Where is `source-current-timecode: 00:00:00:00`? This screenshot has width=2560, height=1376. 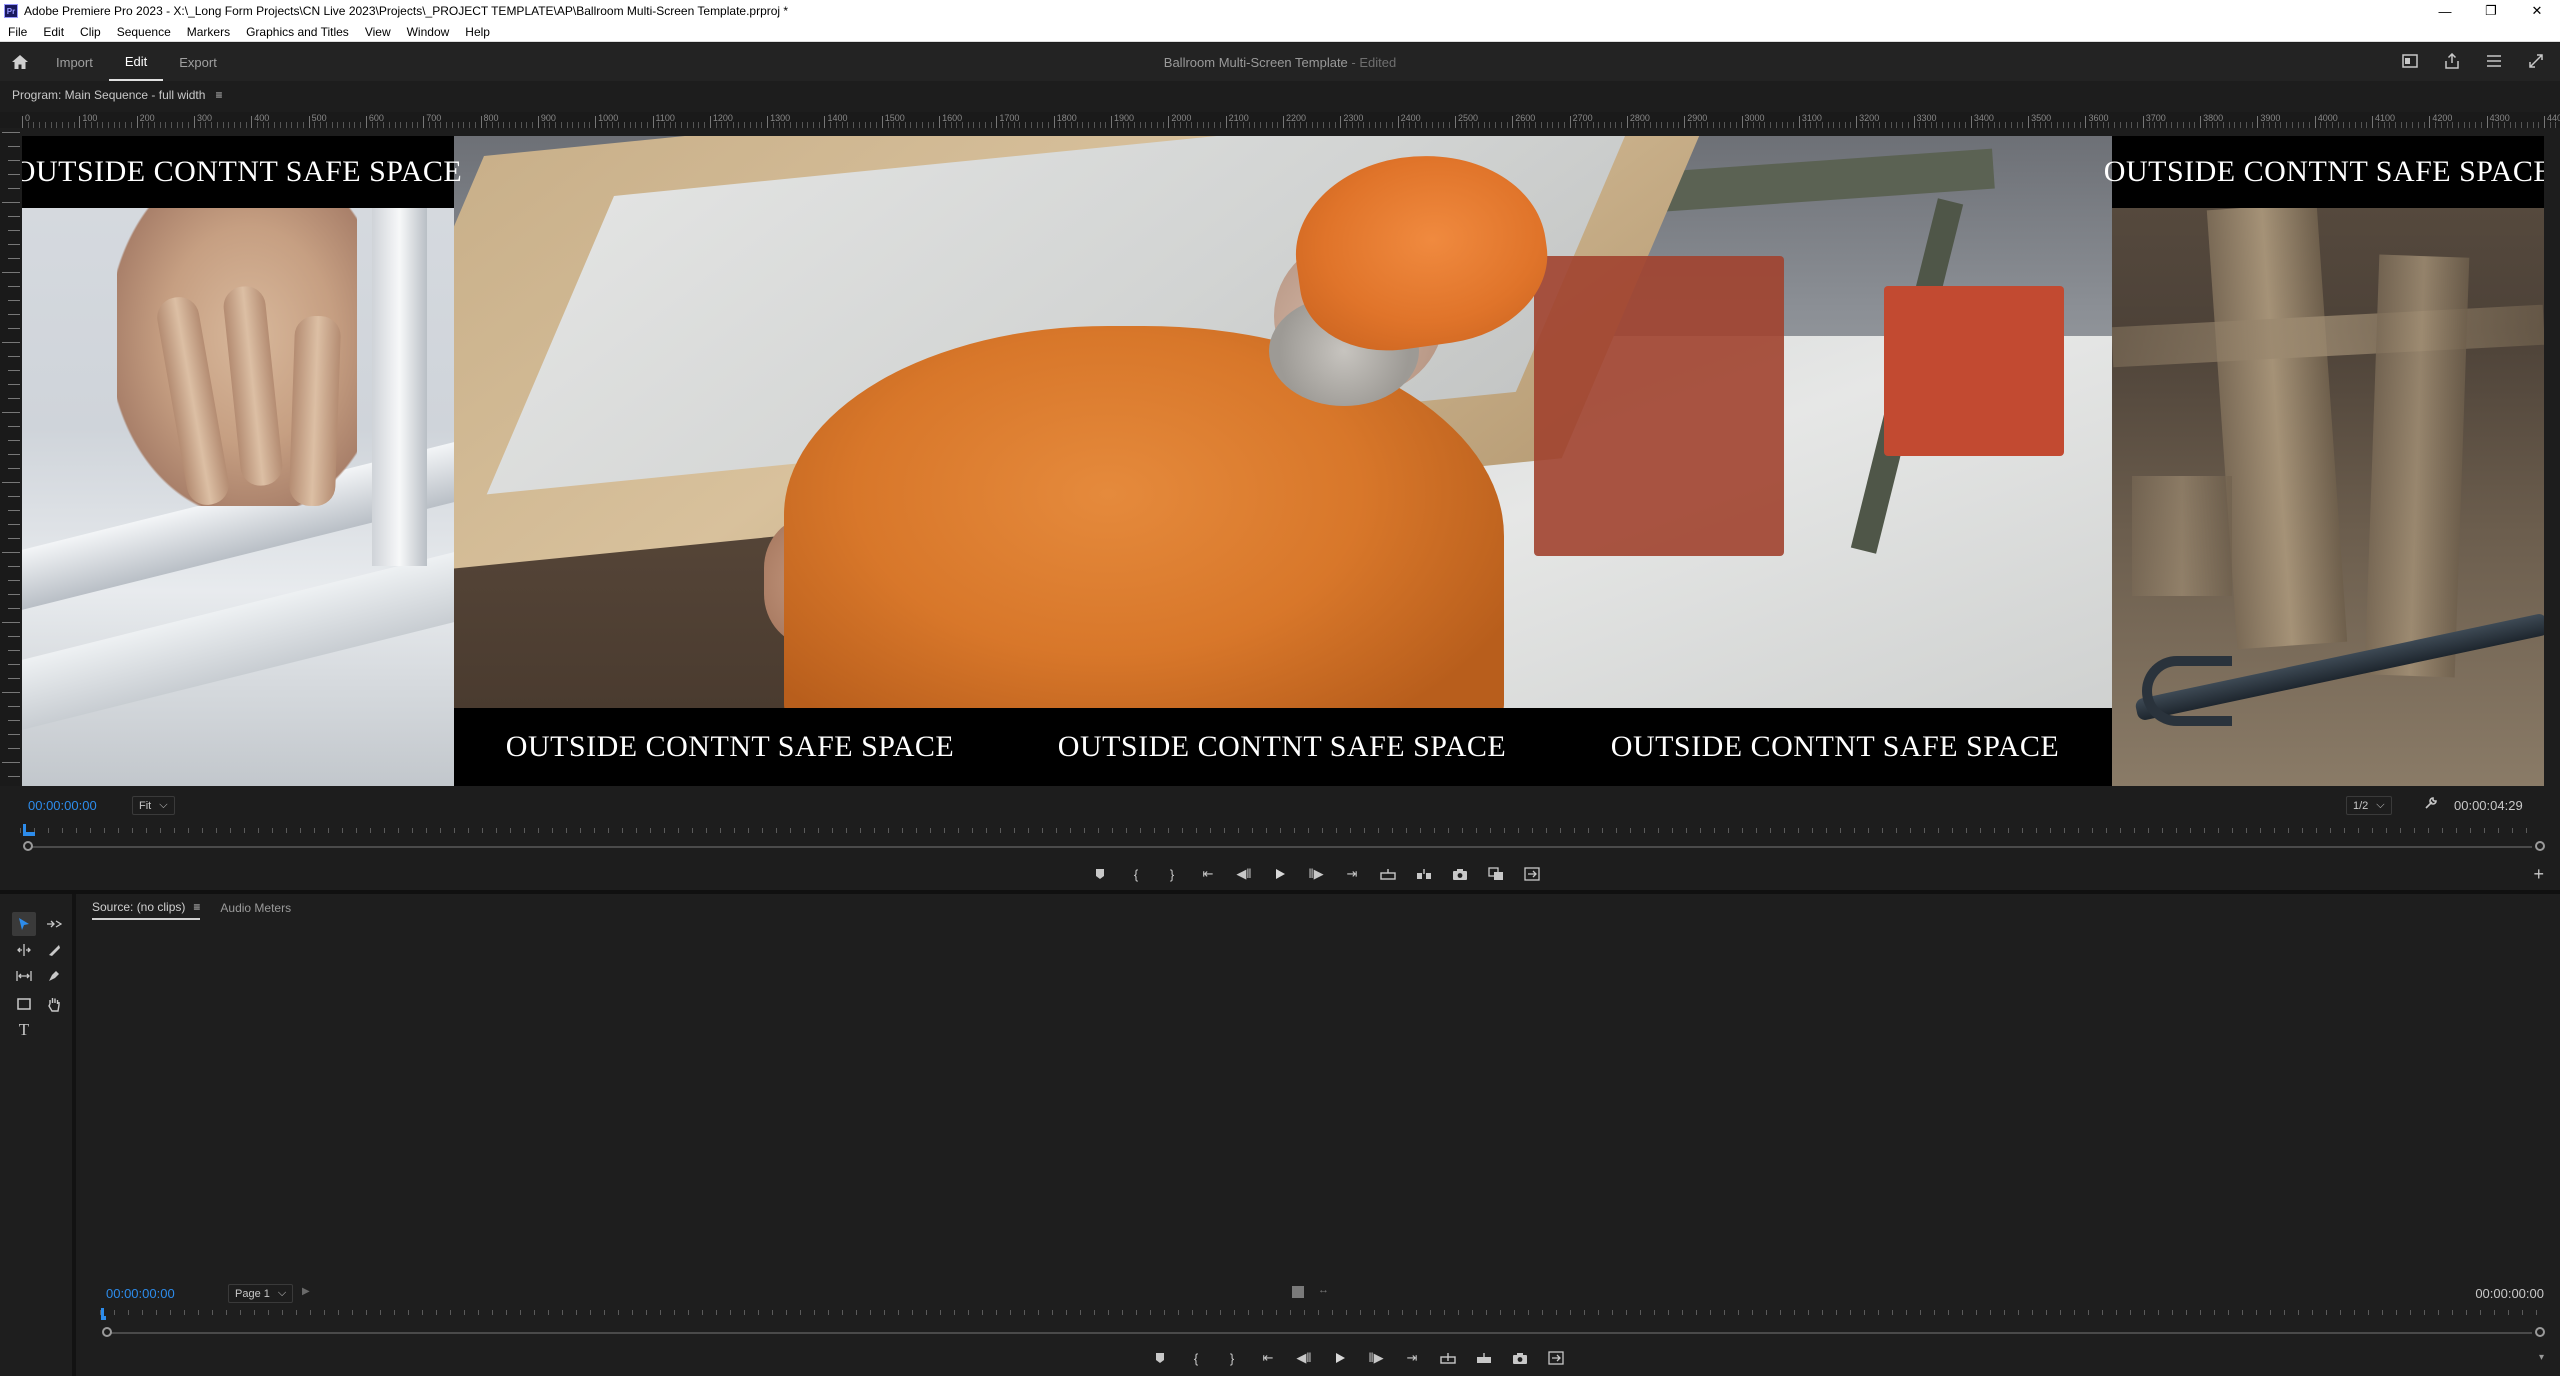 source-current-timecode: 00:00:00:00 is located at coordinates (140, 1293).